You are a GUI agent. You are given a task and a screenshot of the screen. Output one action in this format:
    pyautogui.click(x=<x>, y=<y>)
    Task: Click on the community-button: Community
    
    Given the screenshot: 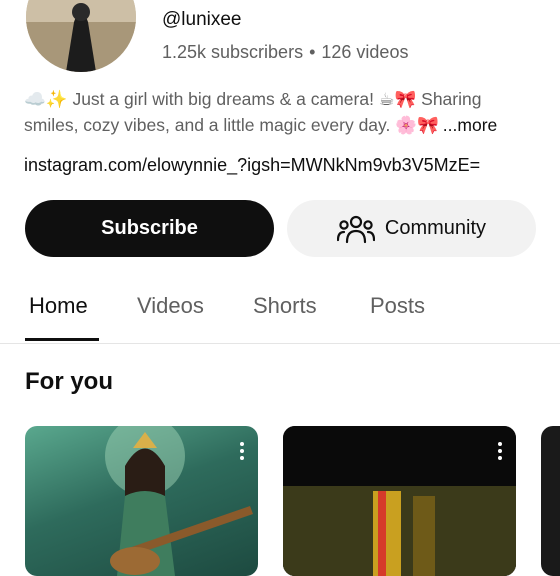 What is the action you would take?
    pyautogui.click(x=411, y=228)
    